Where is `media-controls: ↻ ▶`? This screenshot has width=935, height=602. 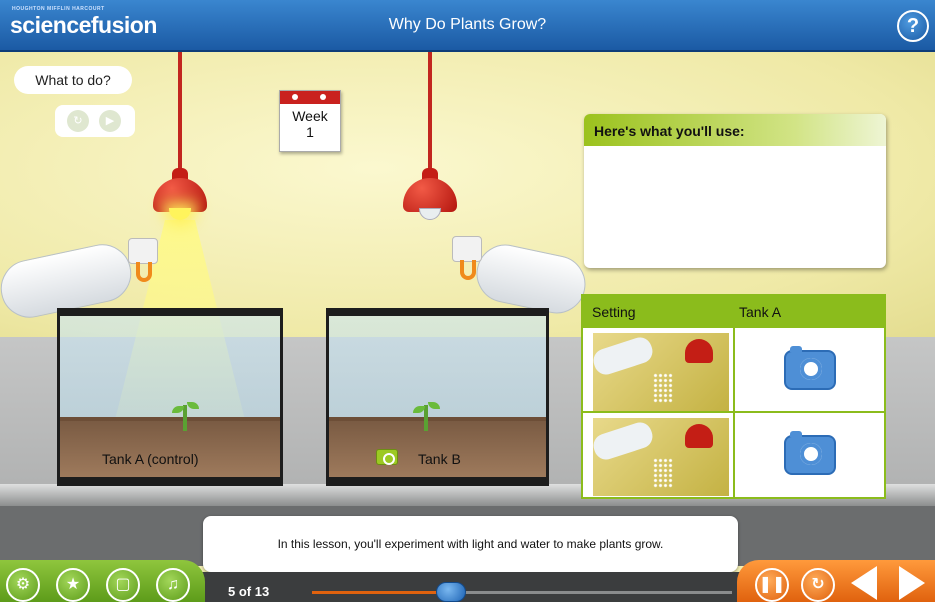 media-controls: ↻ ▶ is located at coordinates (95, 121).